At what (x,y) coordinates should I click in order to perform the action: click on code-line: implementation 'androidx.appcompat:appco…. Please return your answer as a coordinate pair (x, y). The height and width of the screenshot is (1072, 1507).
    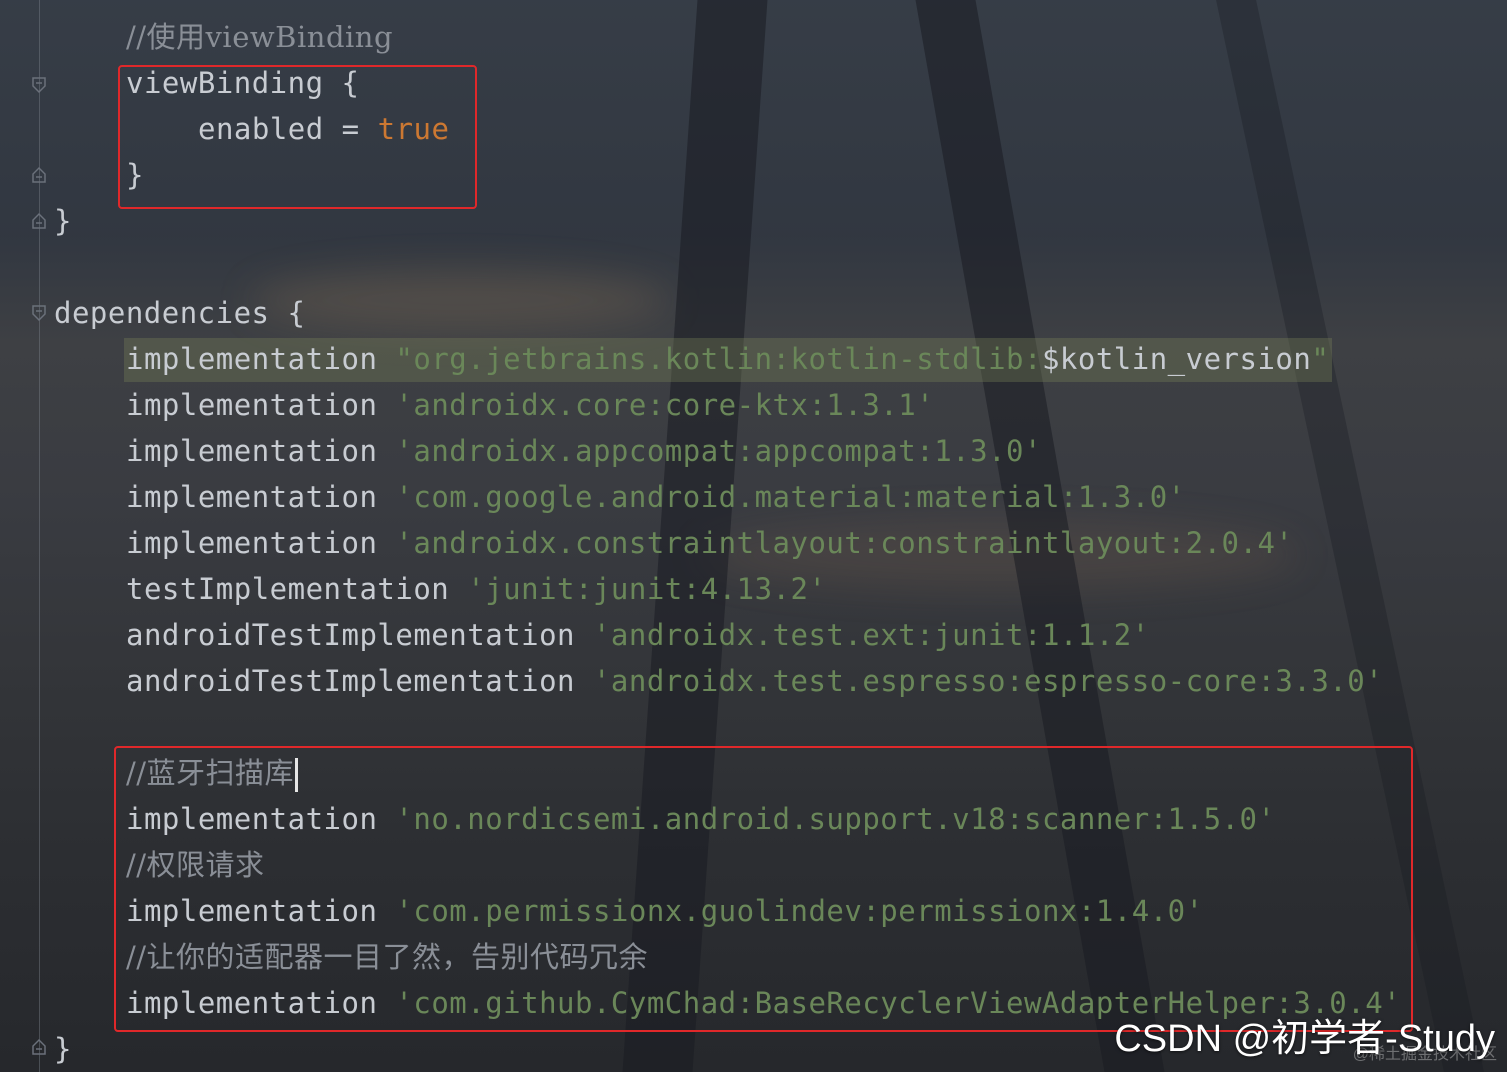
    Looking at the image, I should click on (584, 451).